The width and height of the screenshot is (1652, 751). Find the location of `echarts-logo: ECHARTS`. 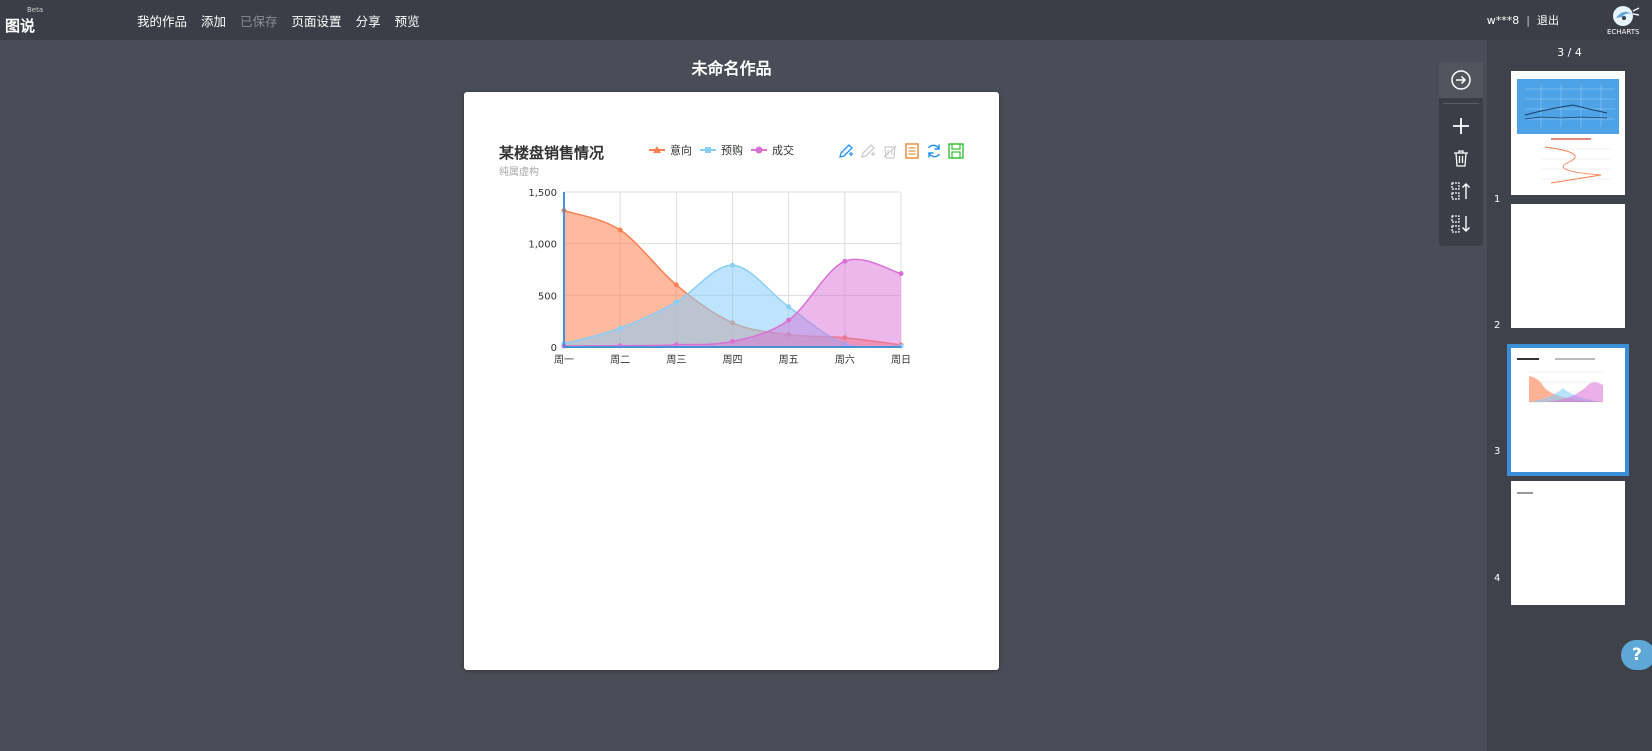

echarts-logo: ECHARTS is located at coordinates (1624, 20).